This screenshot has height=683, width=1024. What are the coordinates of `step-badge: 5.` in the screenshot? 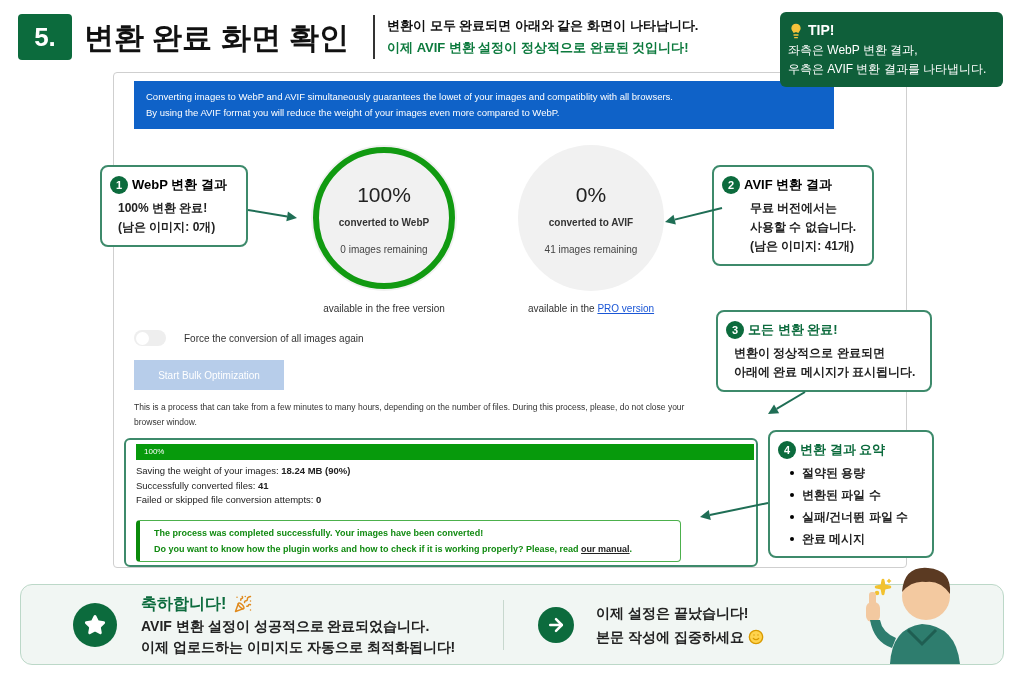 It's located at (45, 37).